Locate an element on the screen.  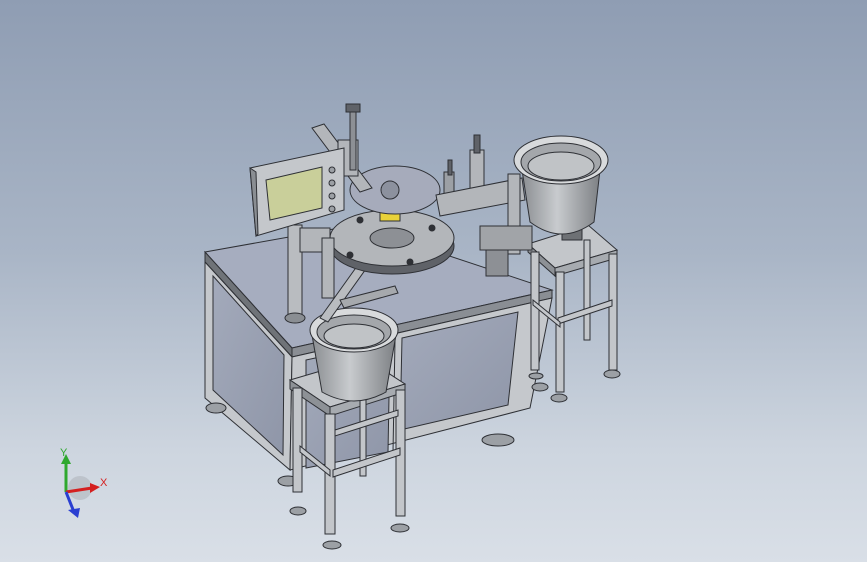
x-axis-label: X is located at coordinates (104, 483).